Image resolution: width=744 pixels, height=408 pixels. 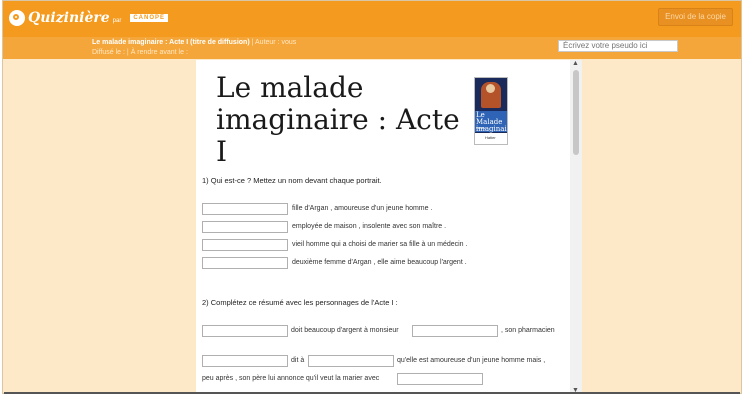 I want to click on logo-text: Quizinière, so click(x=69, y=18).